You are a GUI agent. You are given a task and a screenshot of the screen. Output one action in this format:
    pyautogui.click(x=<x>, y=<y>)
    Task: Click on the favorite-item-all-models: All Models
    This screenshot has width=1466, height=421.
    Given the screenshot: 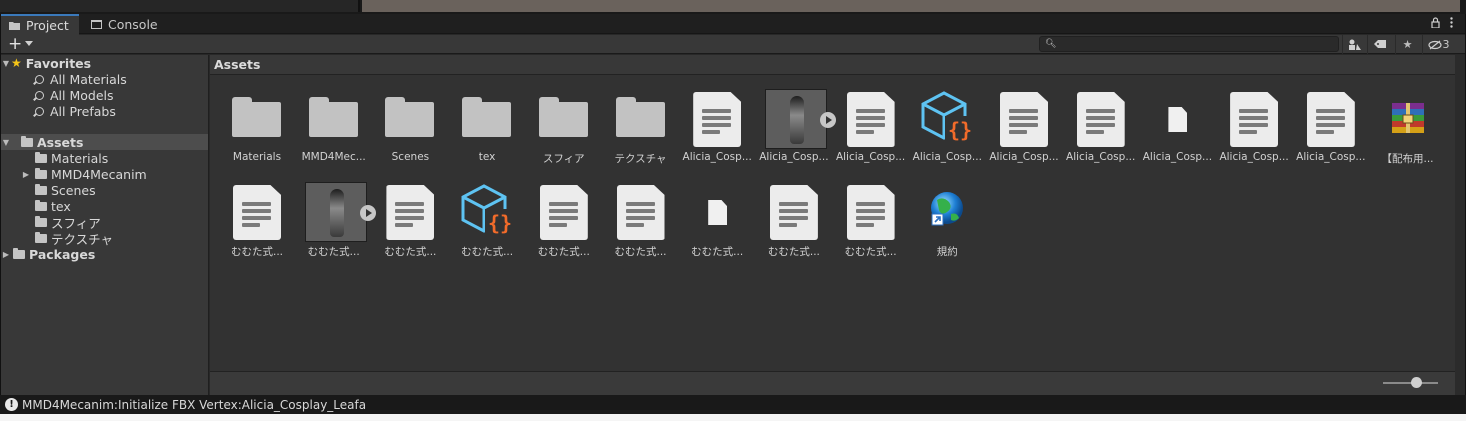 What is the action you would take?
    pyautogui.click(x=104, y=95)
    